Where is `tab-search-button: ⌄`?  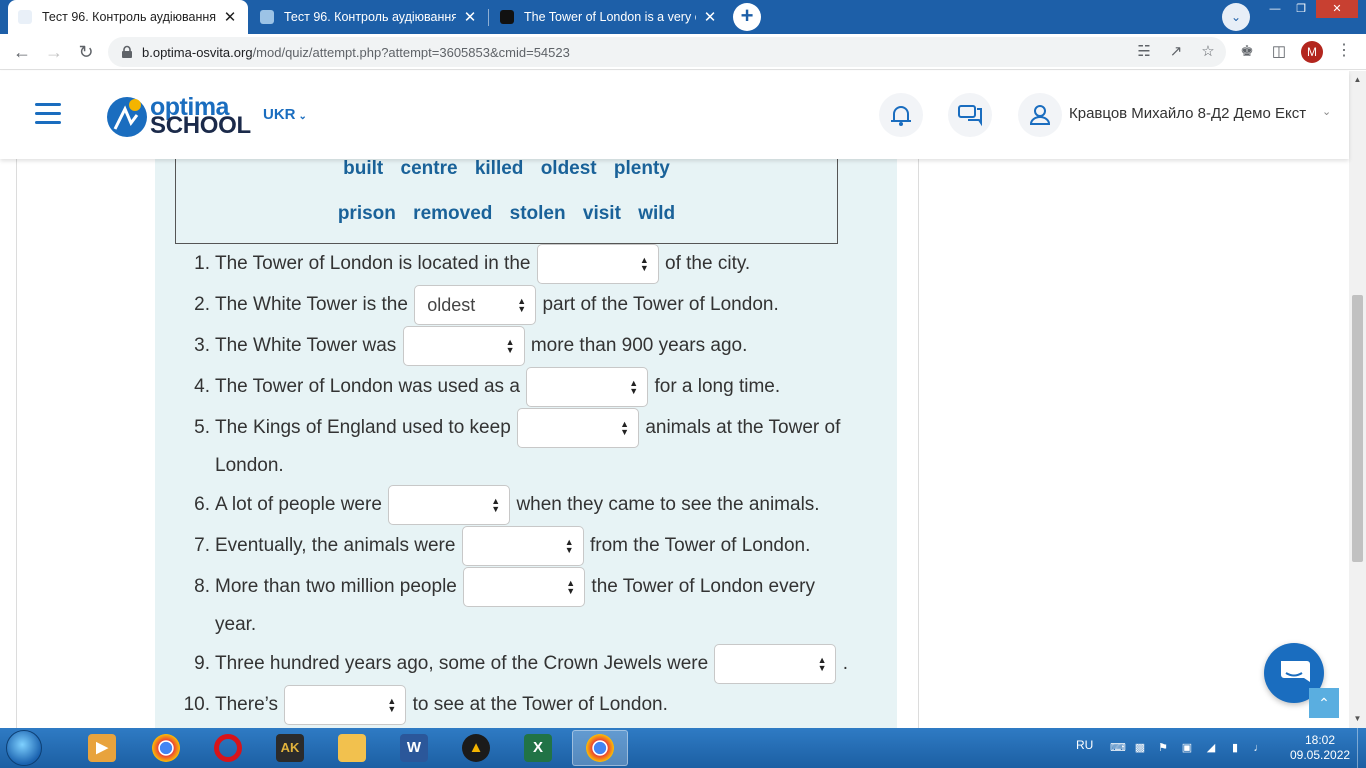 tab-search-button: ⌄ is located at coordinates (1236, 17).